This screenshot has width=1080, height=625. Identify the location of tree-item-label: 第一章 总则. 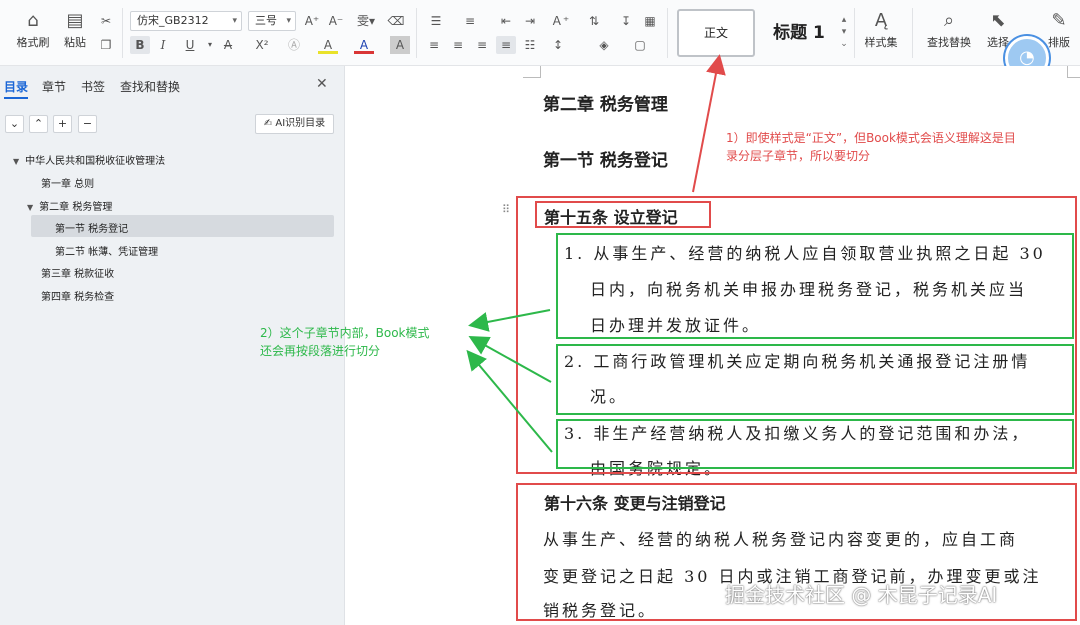
(68, 184).